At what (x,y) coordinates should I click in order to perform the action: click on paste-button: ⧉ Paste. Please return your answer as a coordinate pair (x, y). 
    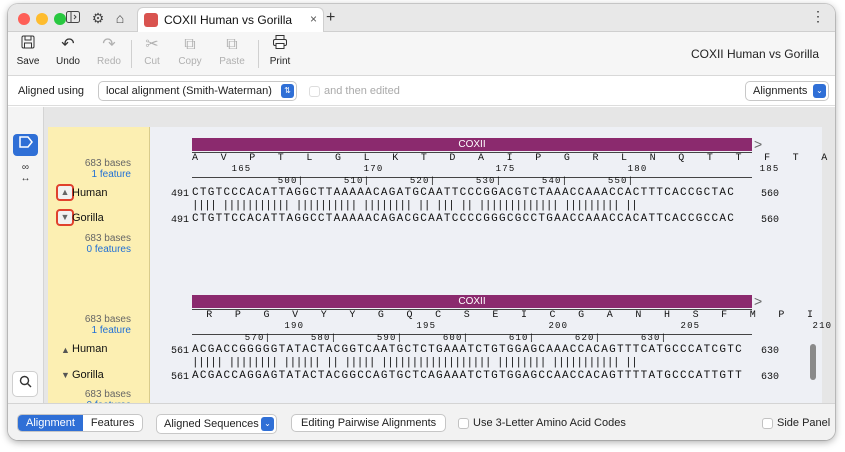
    Looking at the image, I should click on (232, 53).